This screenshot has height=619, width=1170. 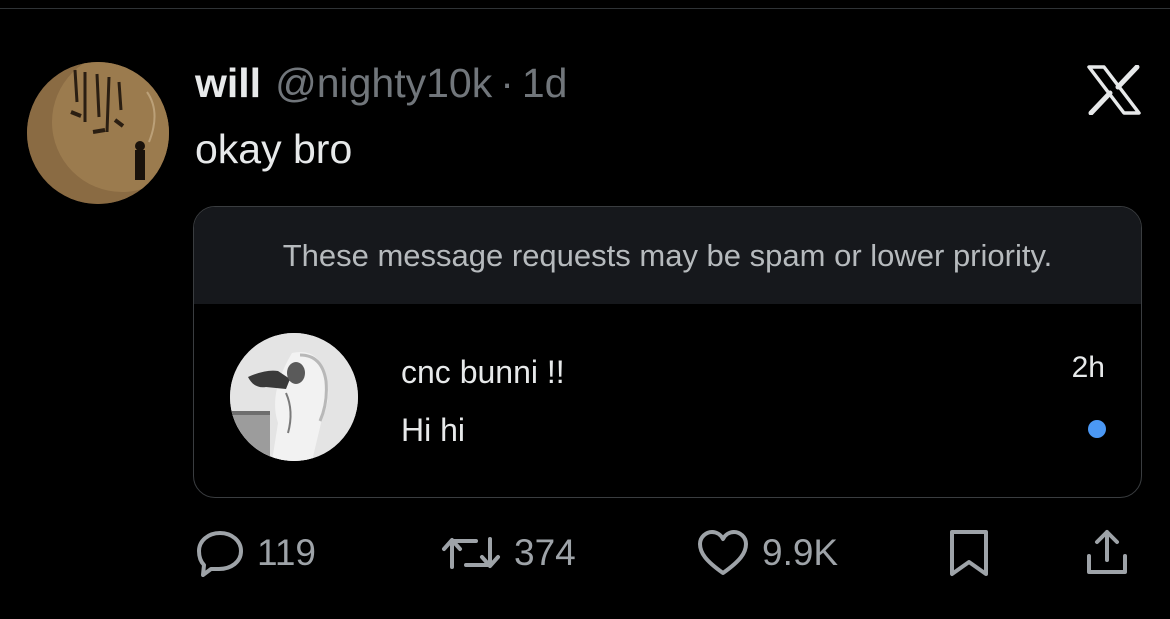 I want to click on author-name: will, so click(x=228, y=83).